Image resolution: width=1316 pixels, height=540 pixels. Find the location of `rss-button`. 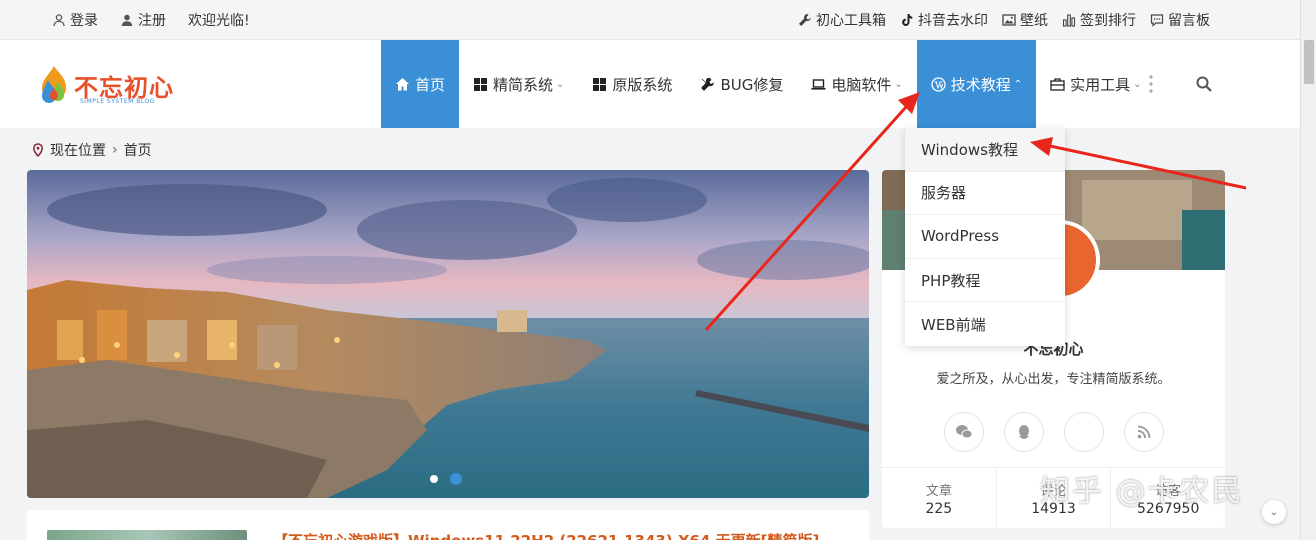

rss-button is located at coordinates (1144, 432).